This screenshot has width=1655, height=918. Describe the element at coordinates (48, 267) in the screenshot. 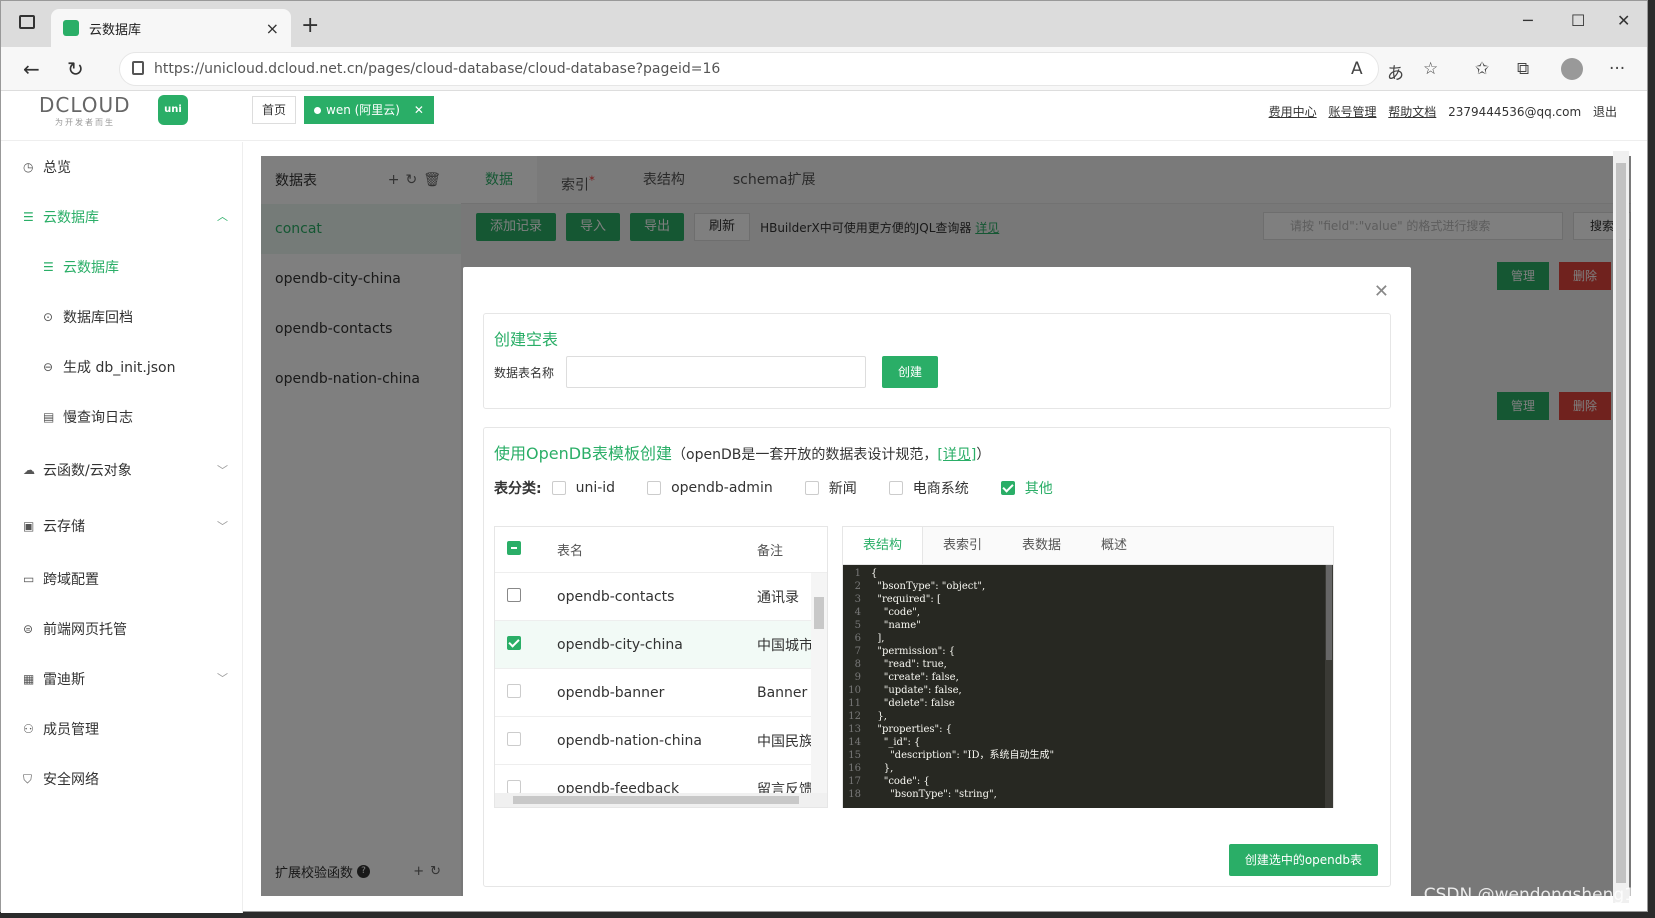

I see `table-icon: ☰` at that location.